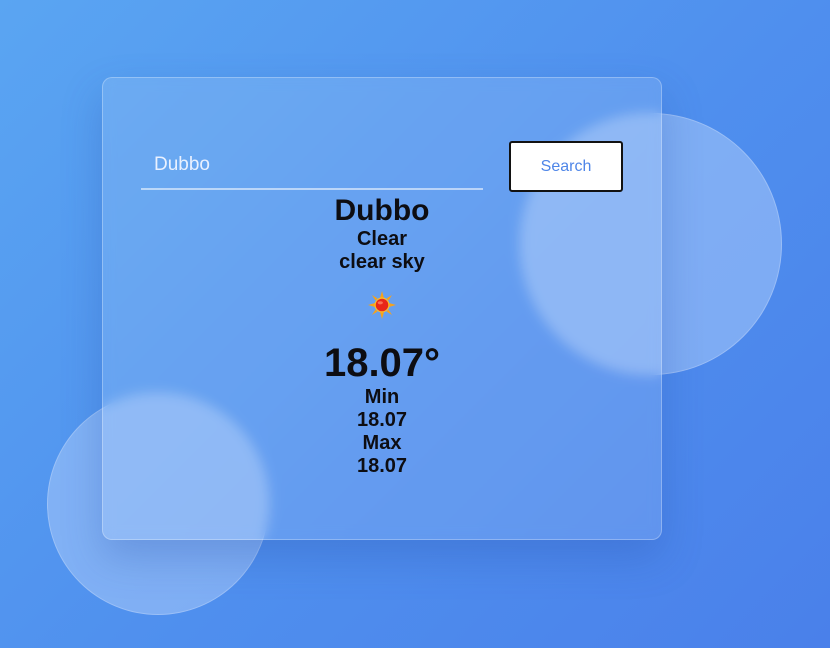 Image resolution: width=830 pixels, height=648 pixels. Describe the element at coordinates (382, 420) in the screenshot. I see `min-value: 18.07` at that location.